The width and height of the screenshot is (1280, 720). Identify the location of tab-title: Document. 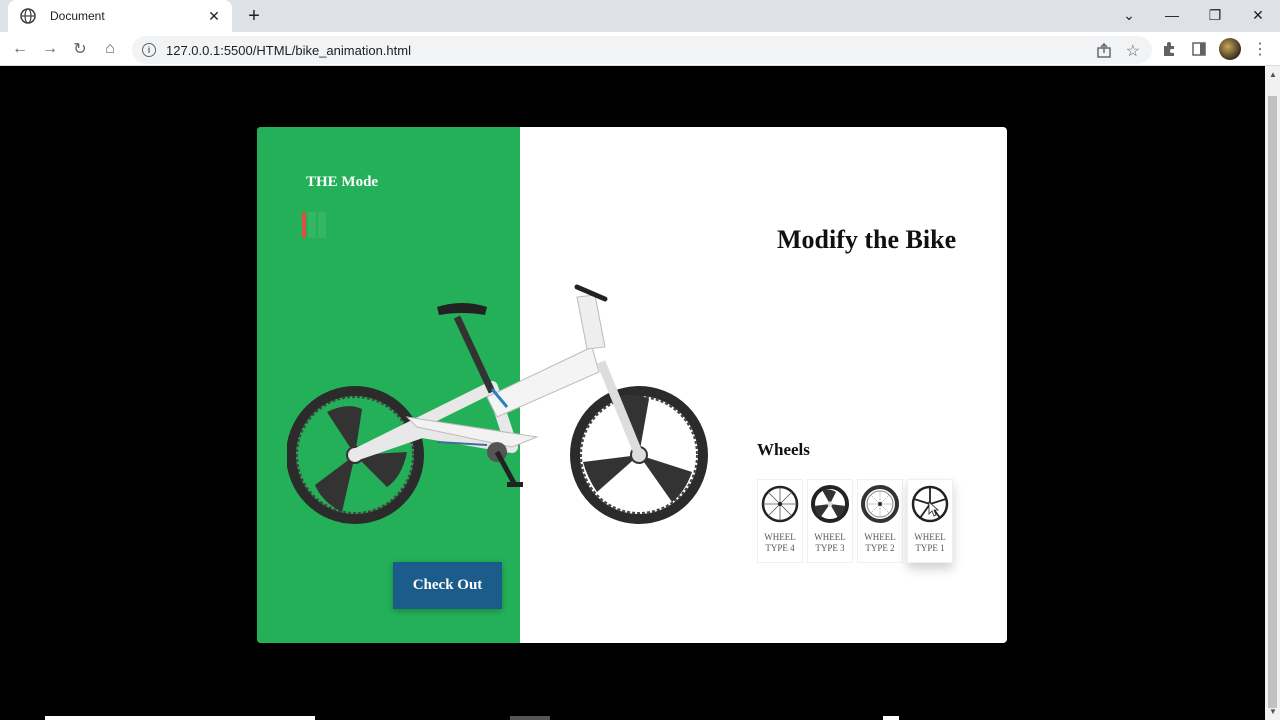
(77, 16).